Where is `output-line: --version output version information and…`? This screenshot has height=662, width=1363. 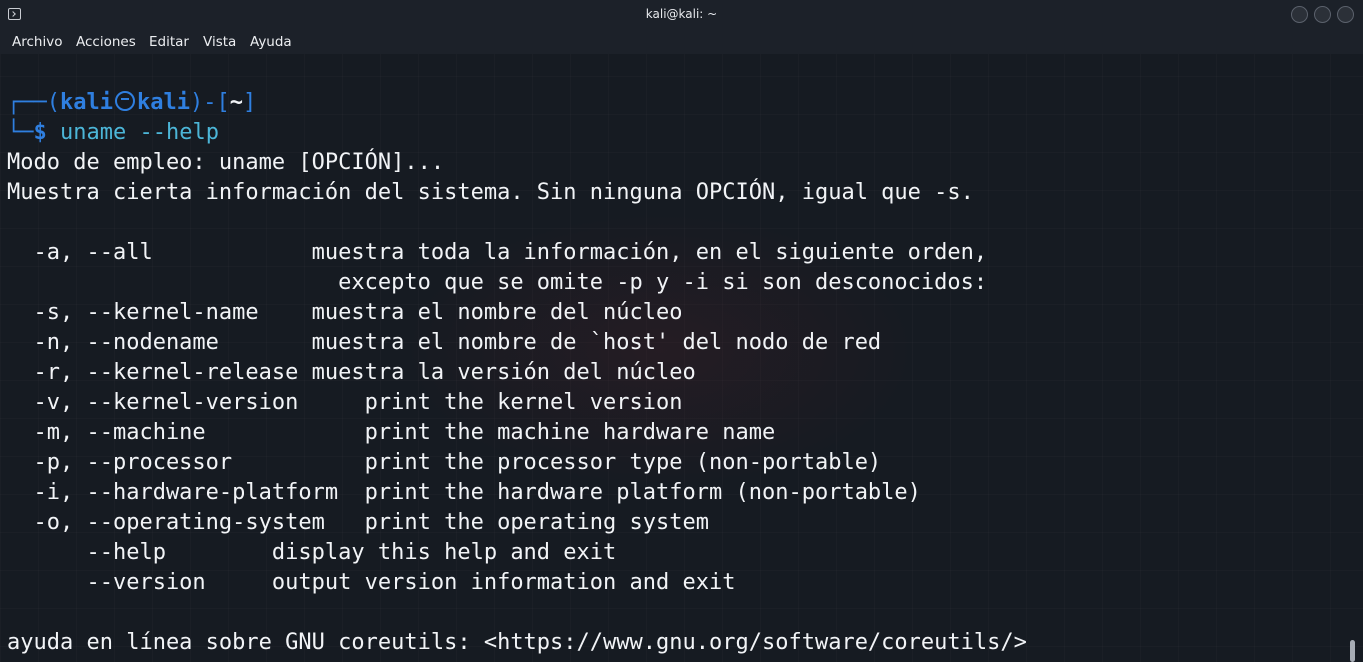 output-line: --version output version information and… is located at coordinates (371, 582).